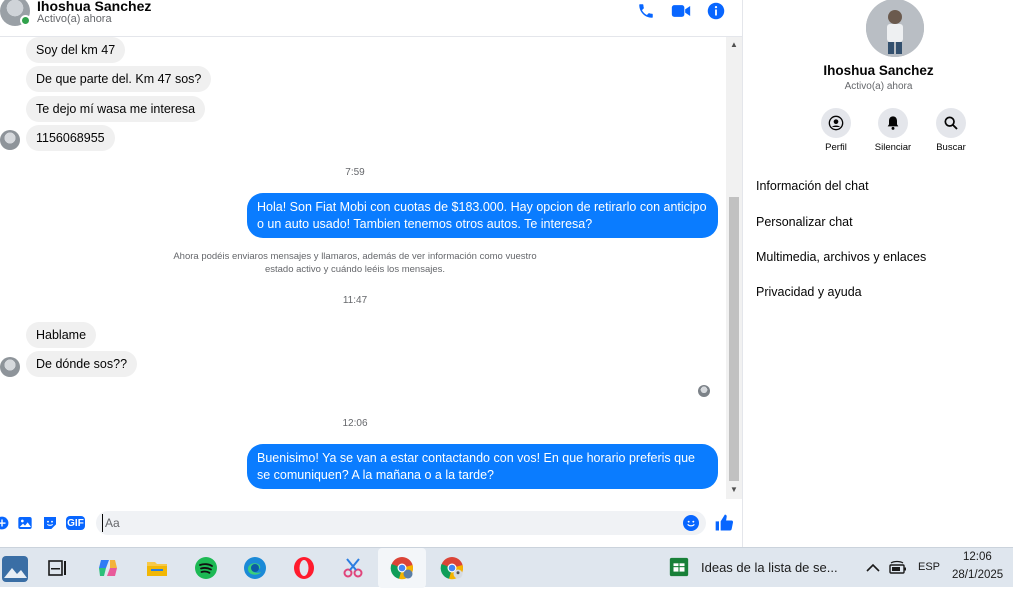  What do you see at coordinates (76, 50) in the screenshot?
I see `incoming-message: Soy del km 47` at bounding box center [76, 50].